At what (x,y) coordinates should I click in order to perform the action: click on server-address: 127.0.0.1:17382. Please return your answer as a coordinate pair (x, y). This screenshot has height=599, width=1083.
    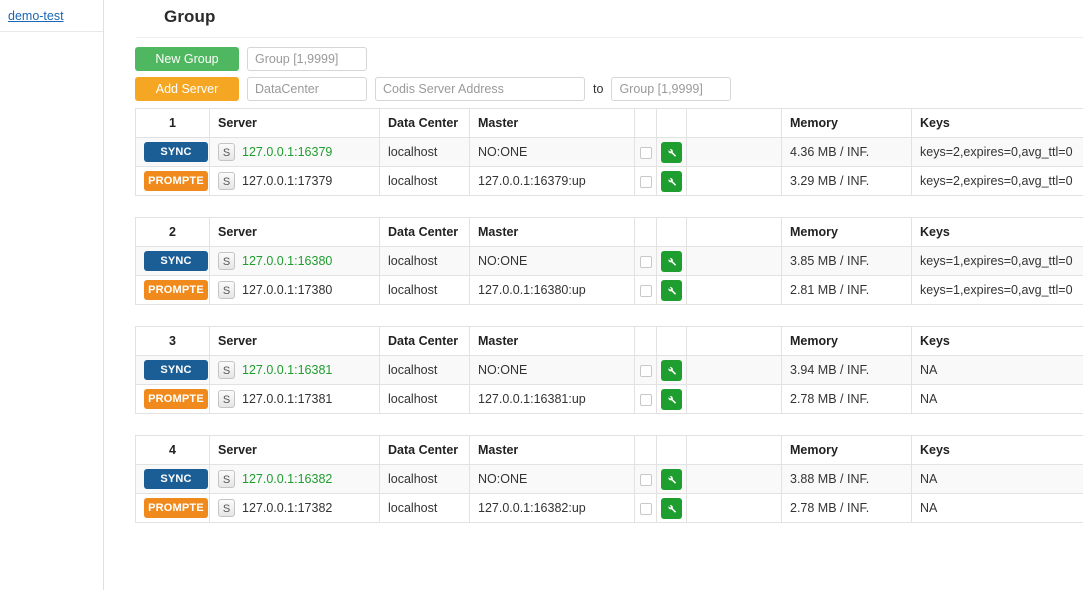
    Looking at the image, I should click on (287, 508).